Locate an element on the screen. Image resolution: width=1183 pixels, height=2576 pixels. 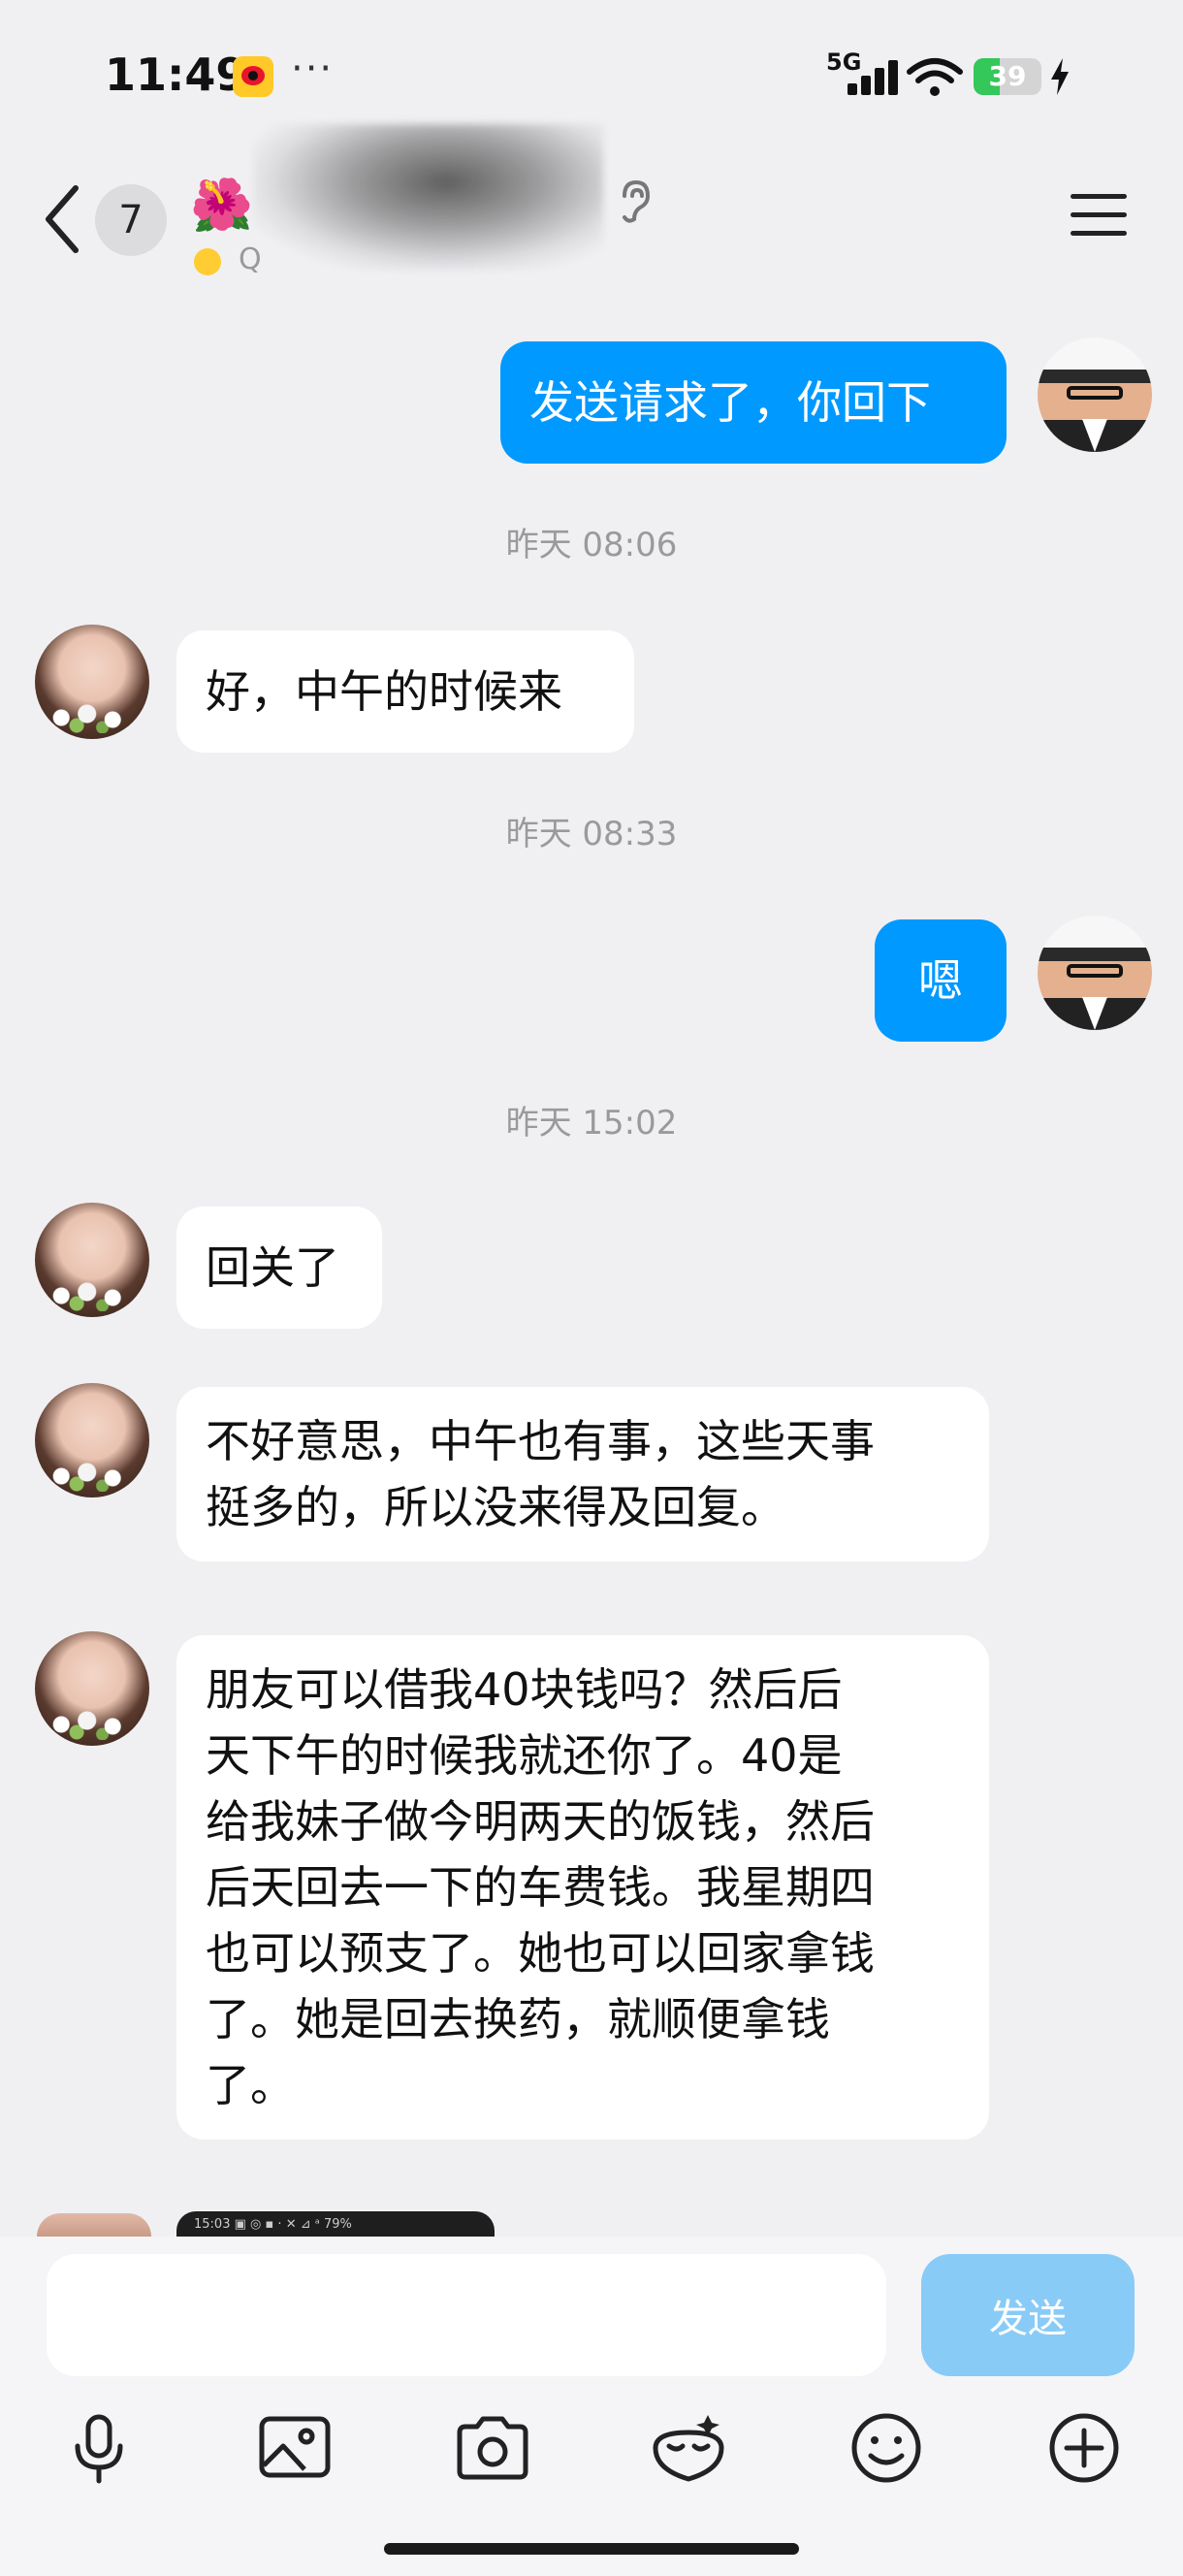
ear-icon is located at coordinates (637, 201).